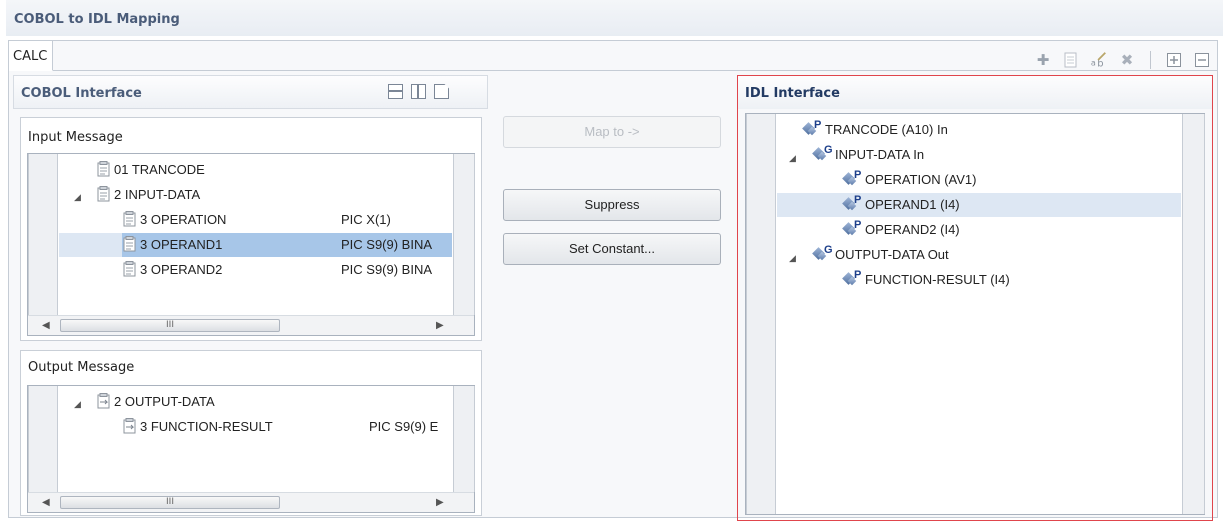  I want to click on map-to-button: Map to ->, so click(612, 132).